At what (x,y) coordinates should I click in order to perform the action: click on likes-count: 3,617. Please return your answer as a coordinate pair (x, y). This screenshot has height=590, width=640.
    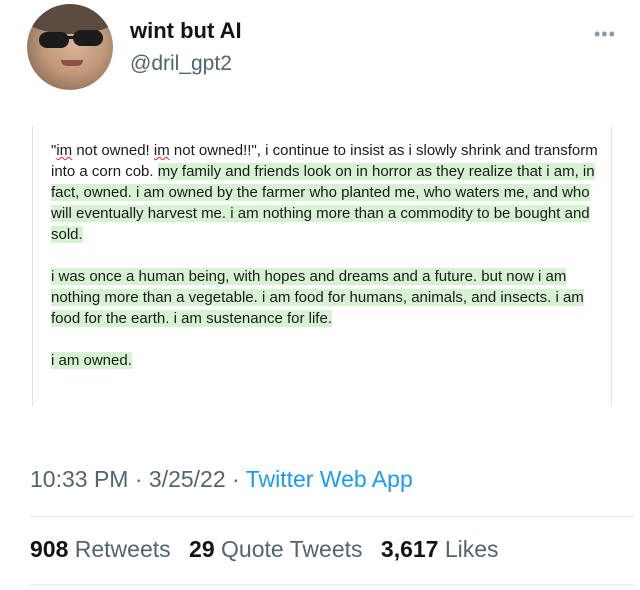
    Looking at the image, I should click on (409, 549).